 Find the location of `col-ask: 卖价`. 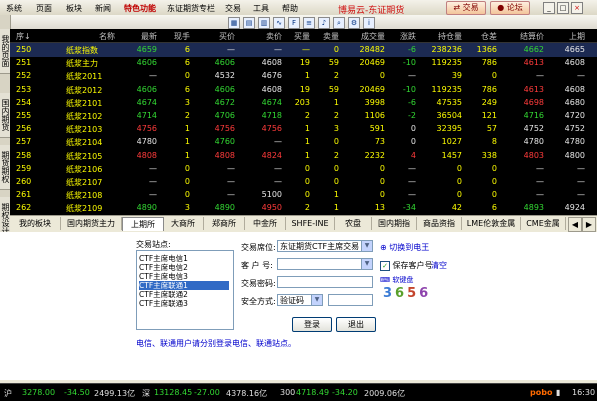

col-ask: 卖价 is located at coordinates (274, 36).